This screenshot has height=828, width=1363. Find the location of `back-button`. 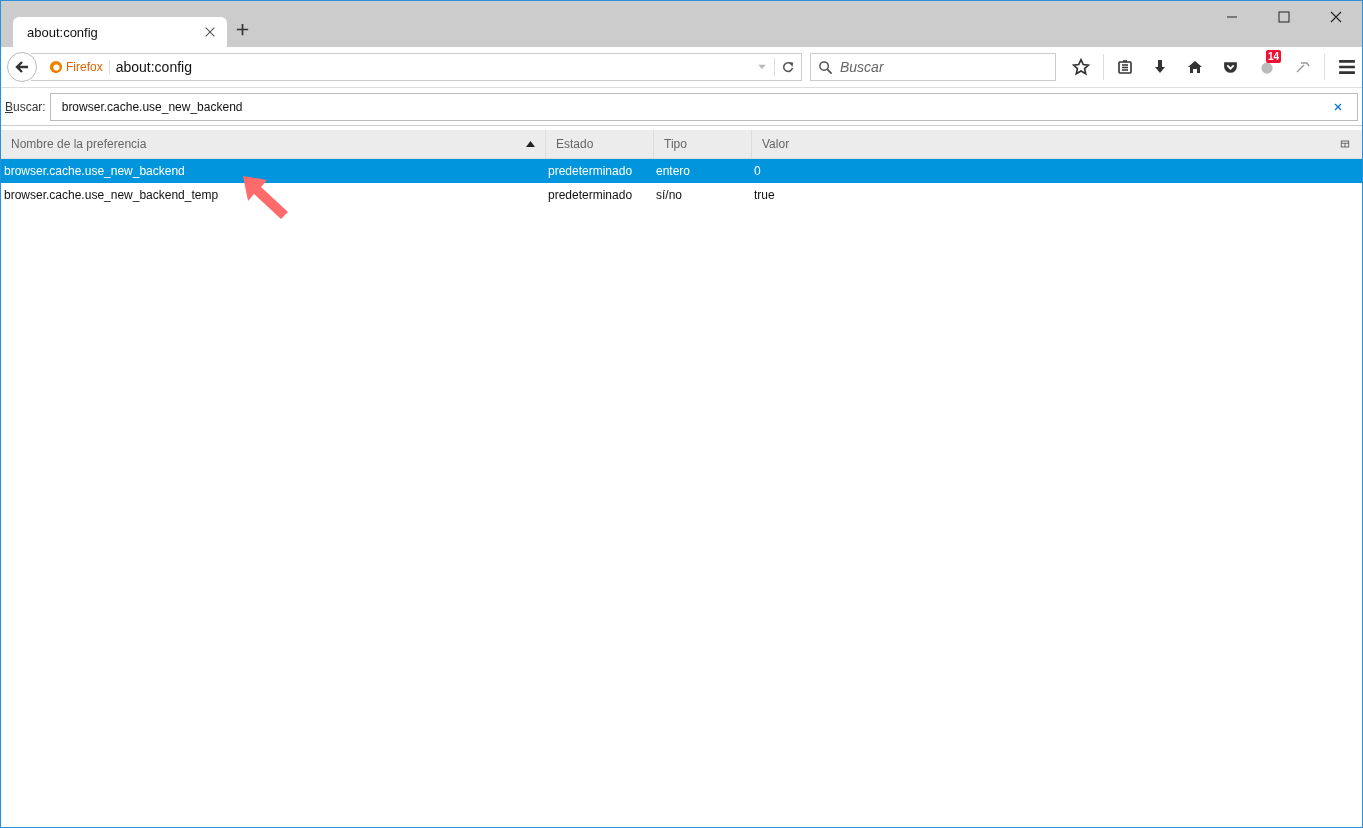

back-button is located at coordinates (22, 67).